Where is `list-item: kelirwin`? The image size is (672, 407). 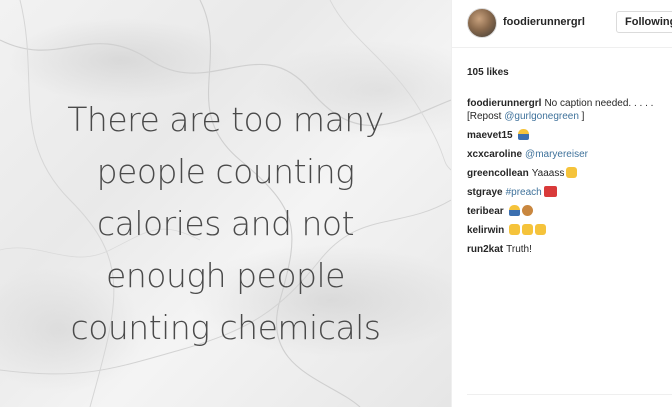 list-item: kelirwin is located at coordinates (569, 230).